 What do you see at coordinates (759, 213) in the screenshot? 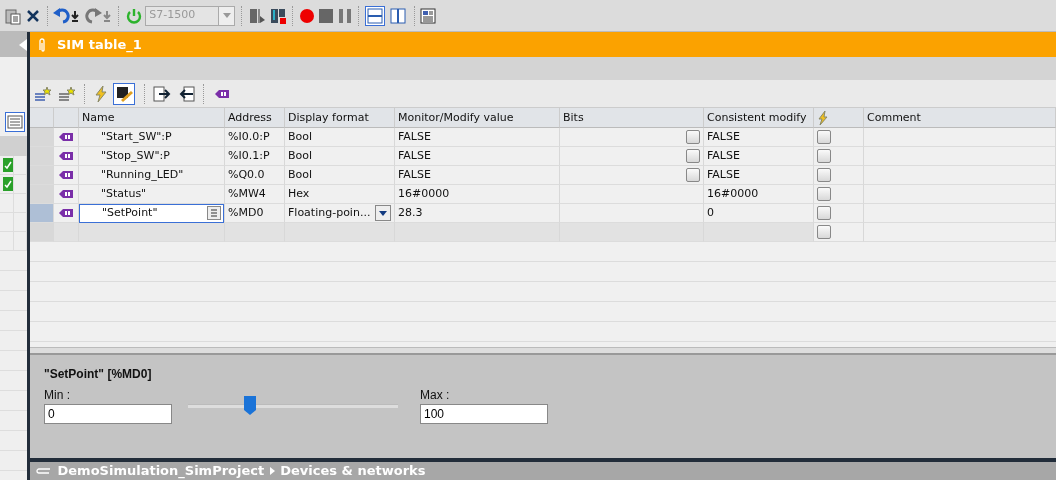
I see `table-cell: 0` at bounding box center [759, 213].